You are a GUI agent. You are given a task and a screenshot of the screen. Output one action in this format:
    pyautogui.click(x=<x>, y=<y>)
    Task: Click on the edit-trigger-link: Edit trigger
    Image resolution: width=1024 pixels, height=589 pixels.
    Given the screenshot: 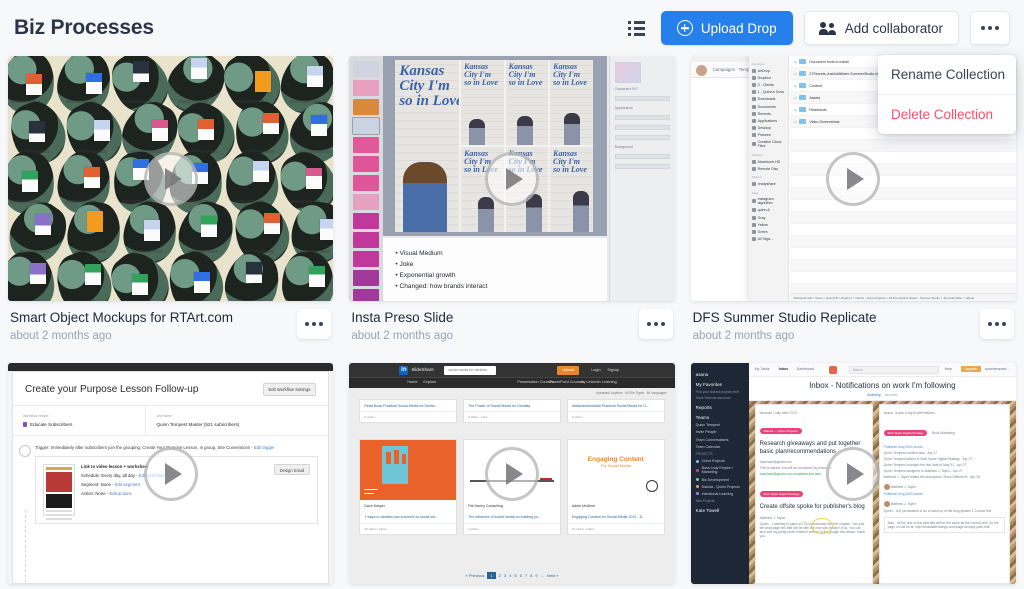 What is the action you would take?
    pyautogui.click(x=264, y=447)
    